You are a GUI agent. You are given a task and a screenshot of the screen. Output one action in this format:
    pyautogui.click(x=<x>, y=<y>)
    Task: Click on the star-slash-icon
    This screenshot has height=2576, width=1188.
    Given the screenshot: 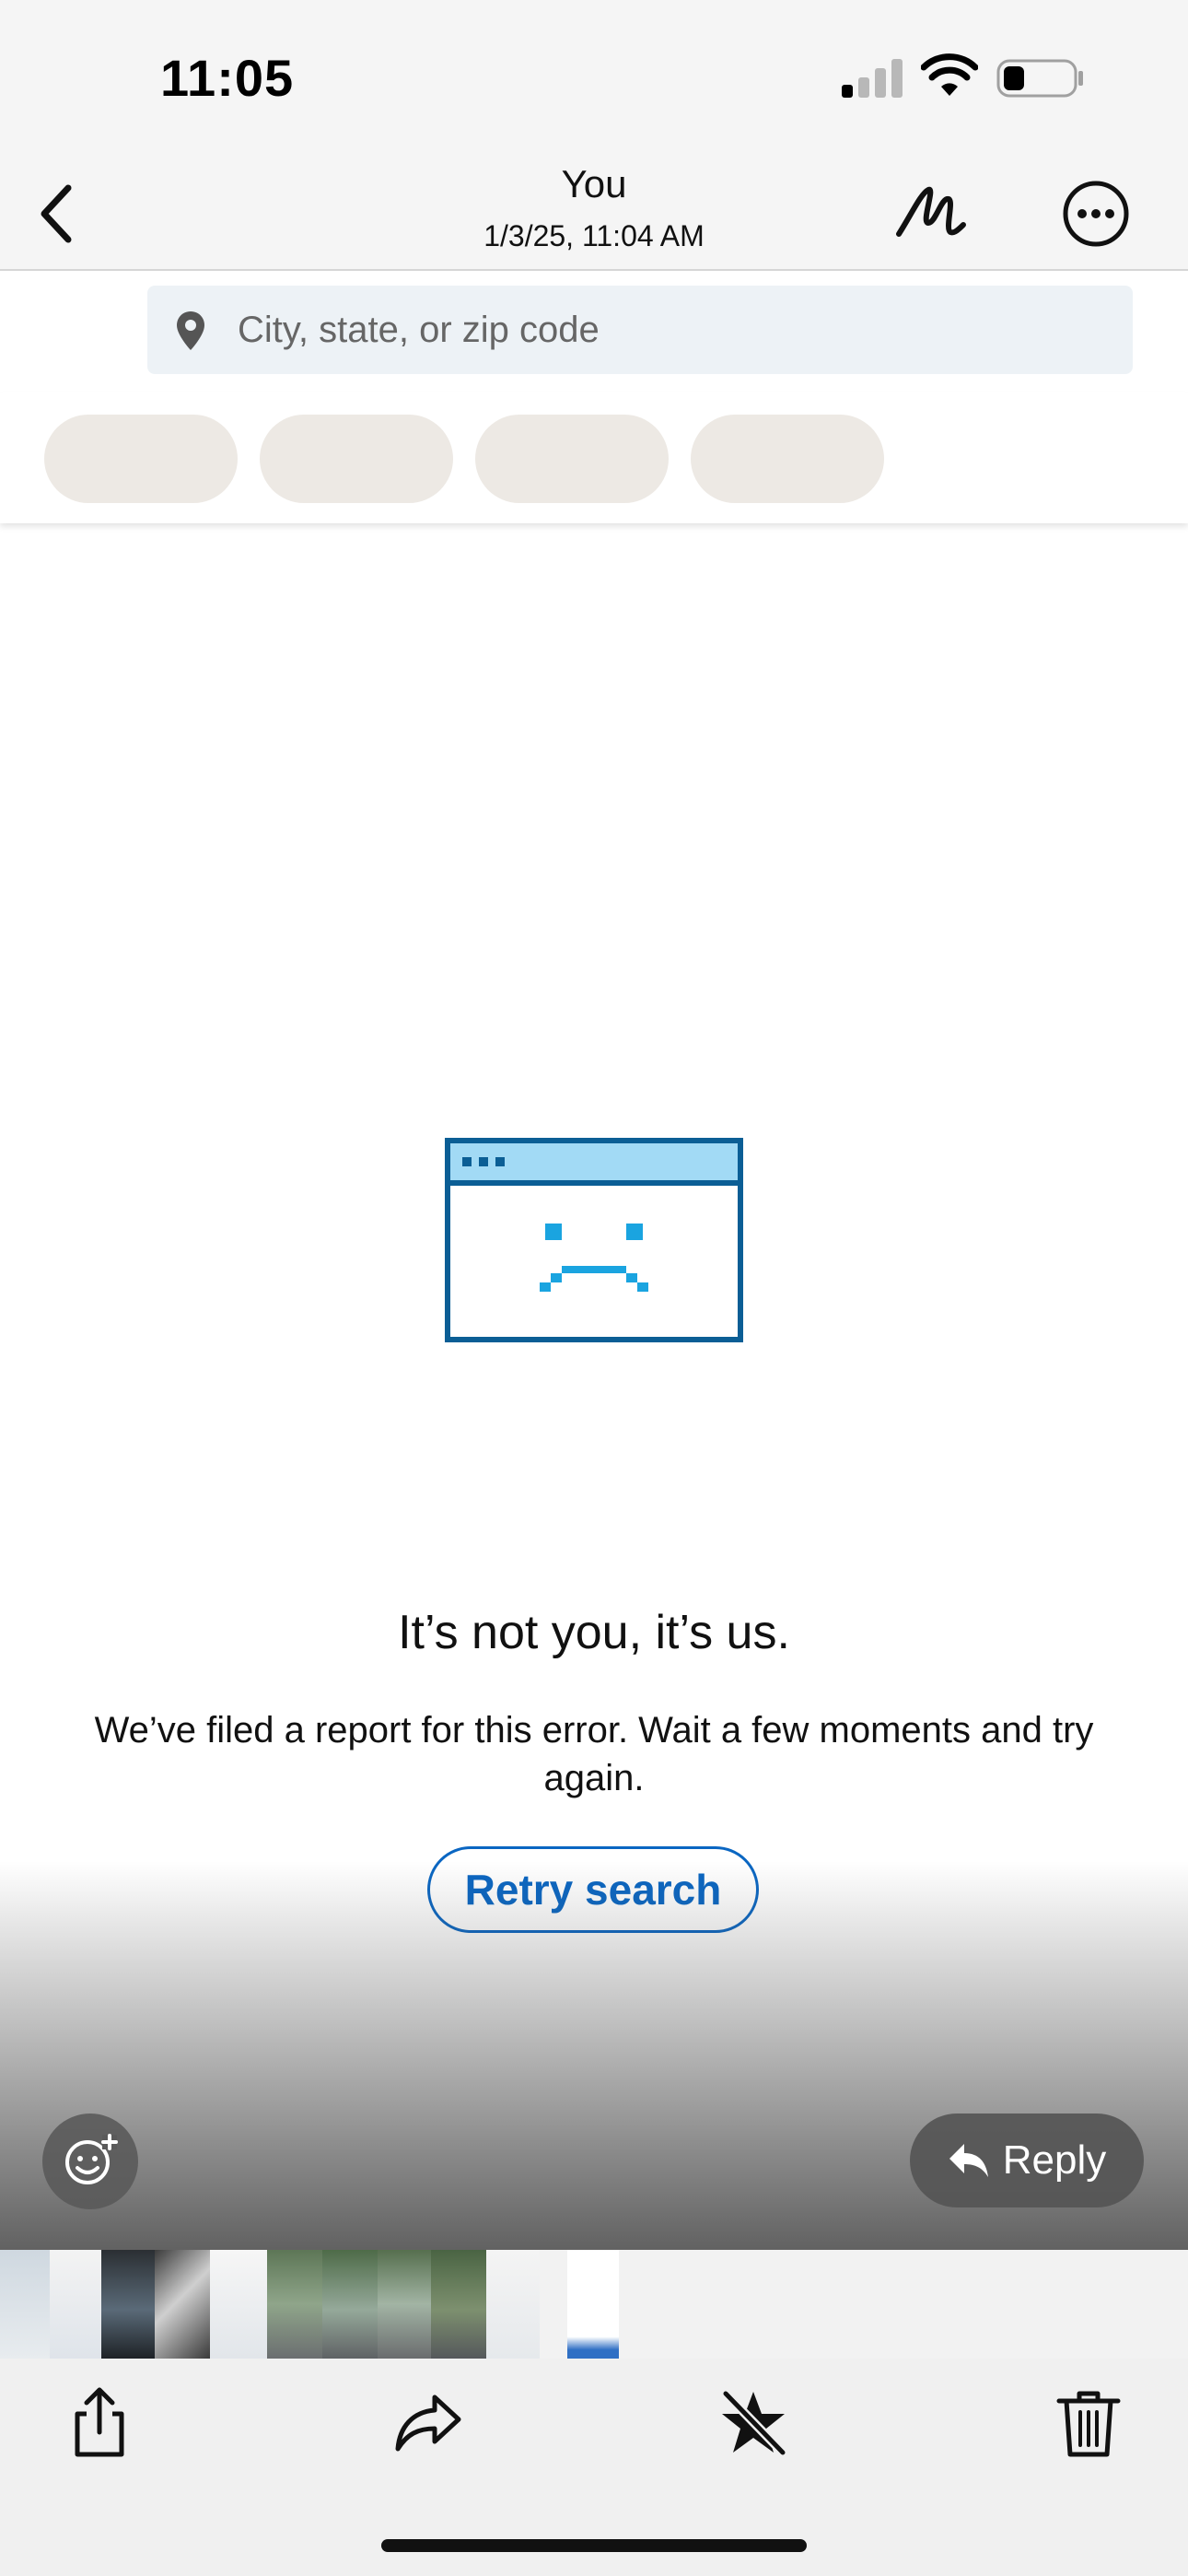 What is the action you would take?
    pyautogui.click(x=753, y=2423)
    